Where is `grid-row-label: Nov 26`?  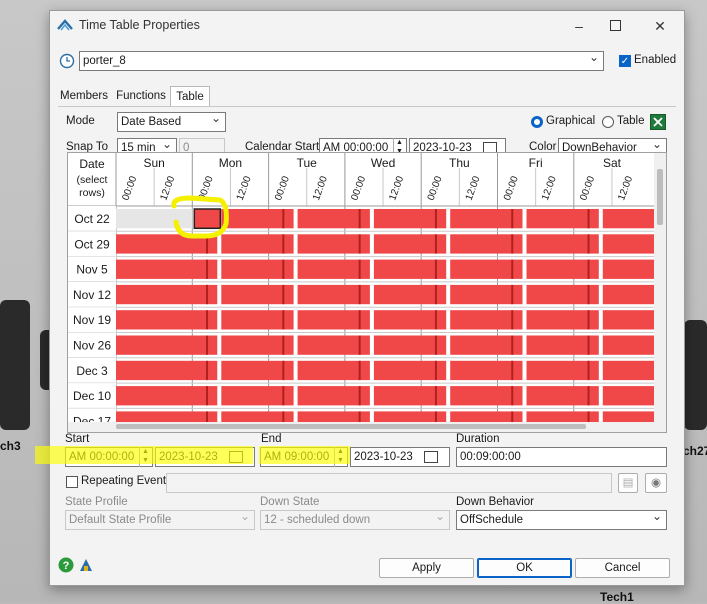 grid-row-label: Nov 26 is located at coordinates (92, 346).